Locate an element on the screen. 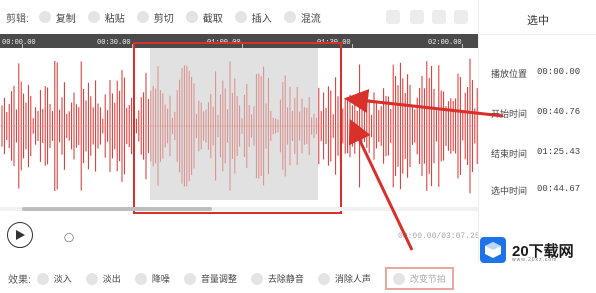 This screenshot has width=596, height=293. watermark-url: www.20xz.com is located at coordinates (535, 260).